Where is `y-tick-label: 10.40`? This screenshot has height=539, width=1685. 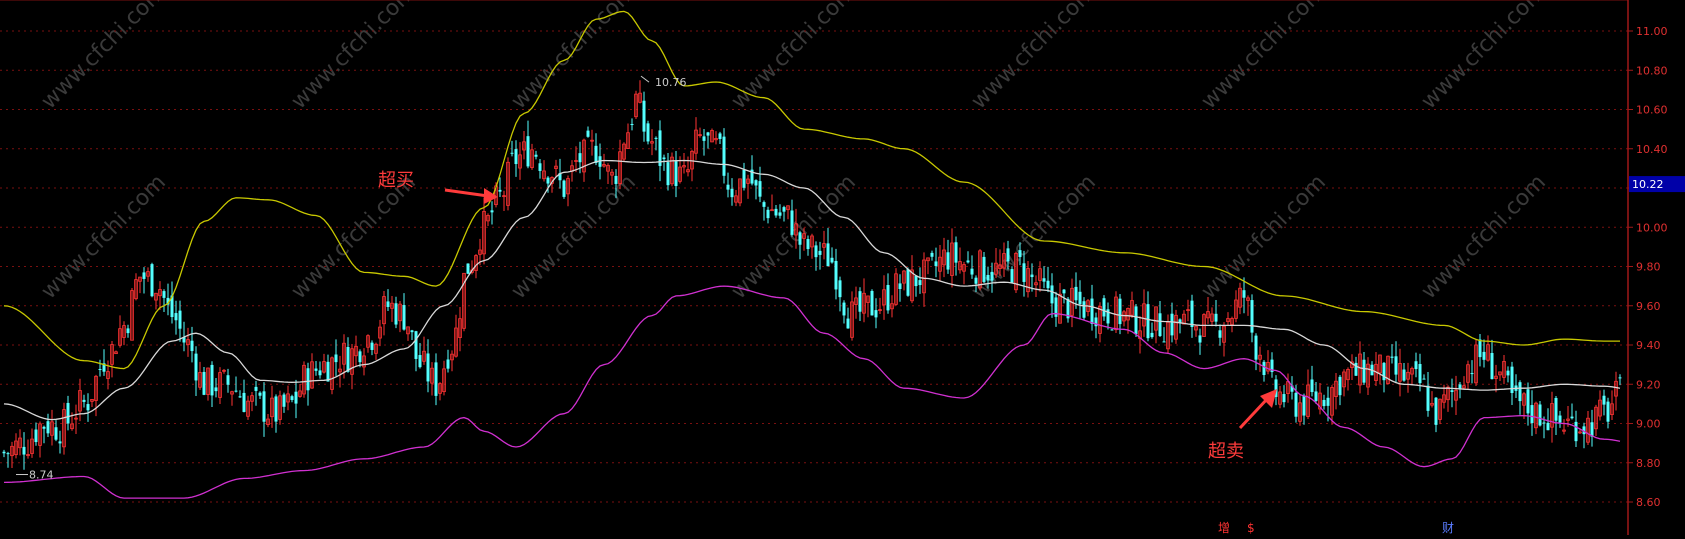
y-tick-label: 10.40 is located at coordinates (1652, 149).